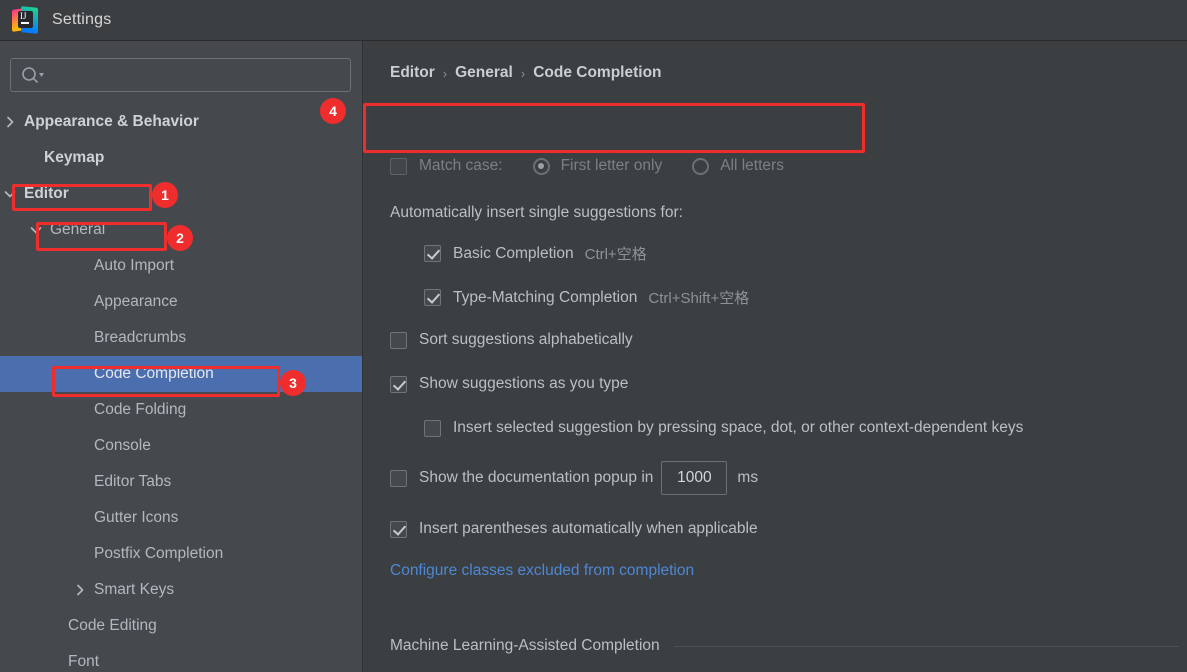 This screenshot has width=1187, height=672. Describe the element at coordinates (398, 166) in the screenshot. I see `match-case-checkbox` at that location.